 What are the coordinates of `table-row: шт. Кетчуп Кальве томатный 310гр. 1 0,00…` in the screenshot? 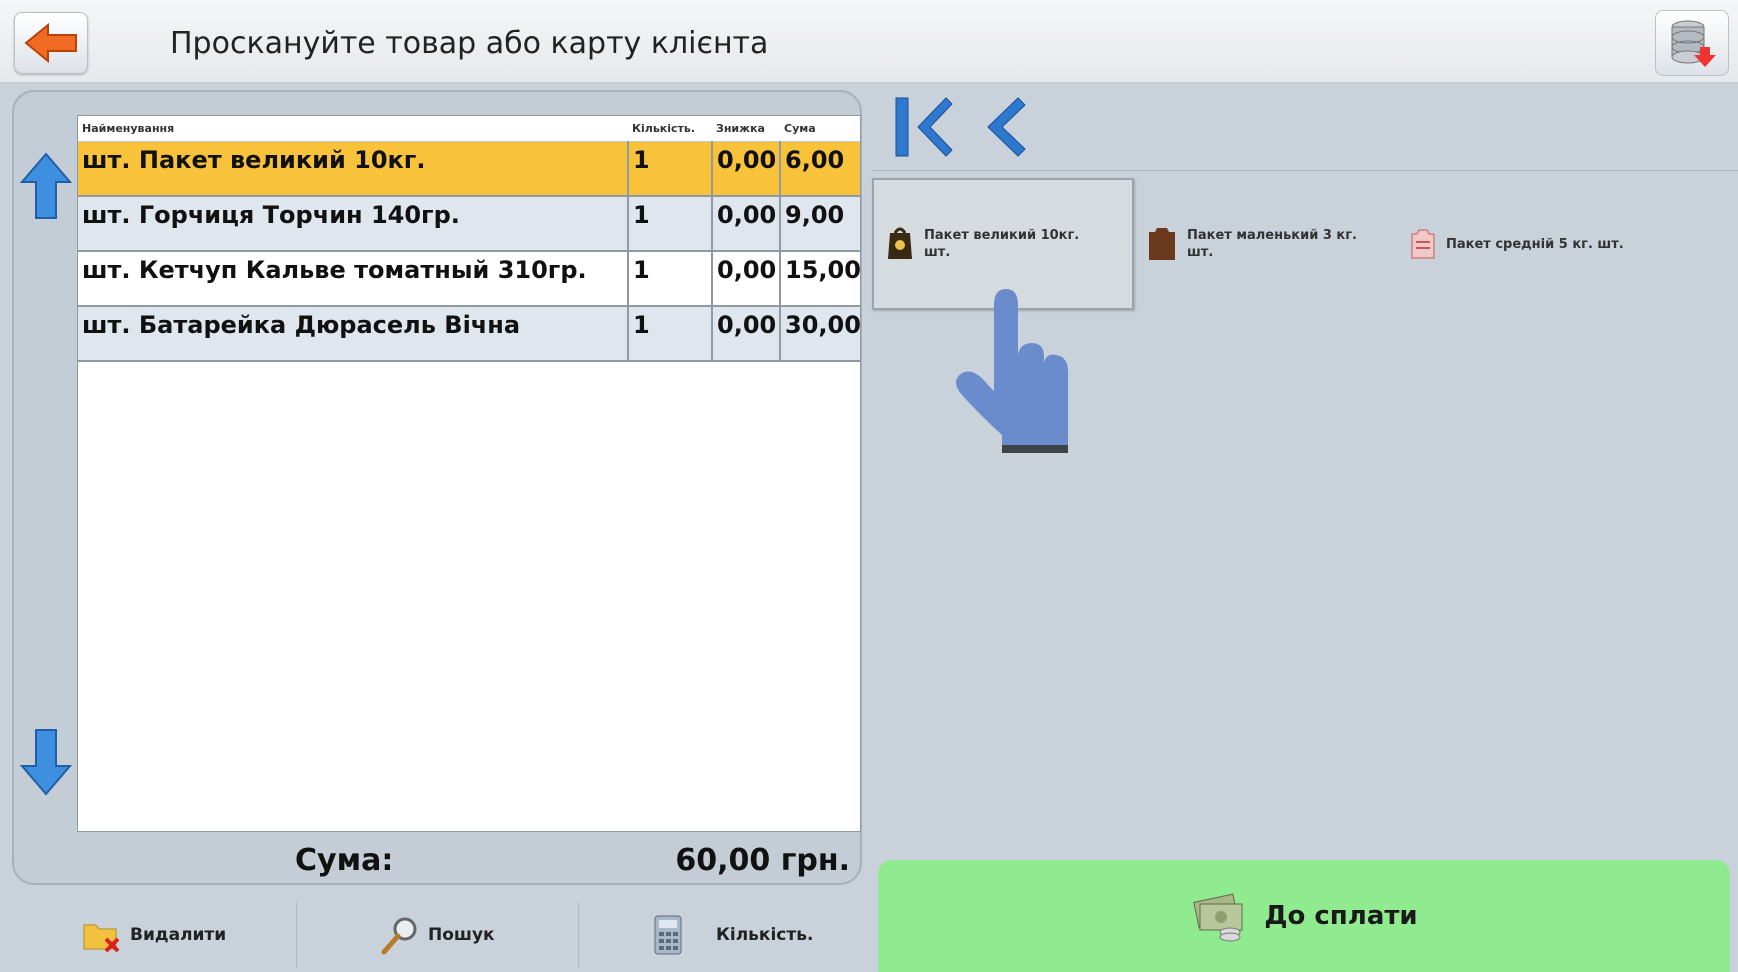 It's located at (469, 279).